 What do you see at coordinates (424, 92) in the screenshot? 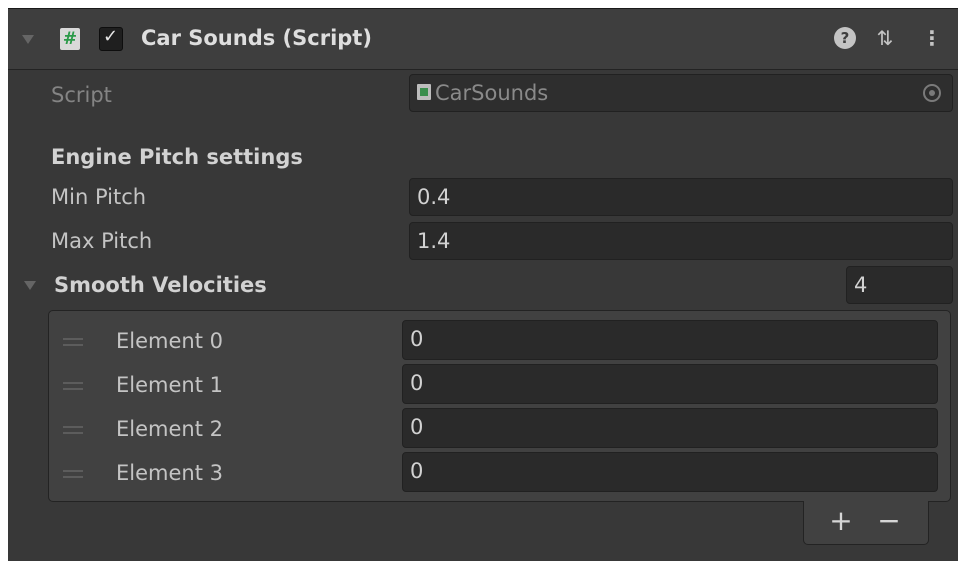
I see `script-asset-icon` at bounding box center [424, 92].